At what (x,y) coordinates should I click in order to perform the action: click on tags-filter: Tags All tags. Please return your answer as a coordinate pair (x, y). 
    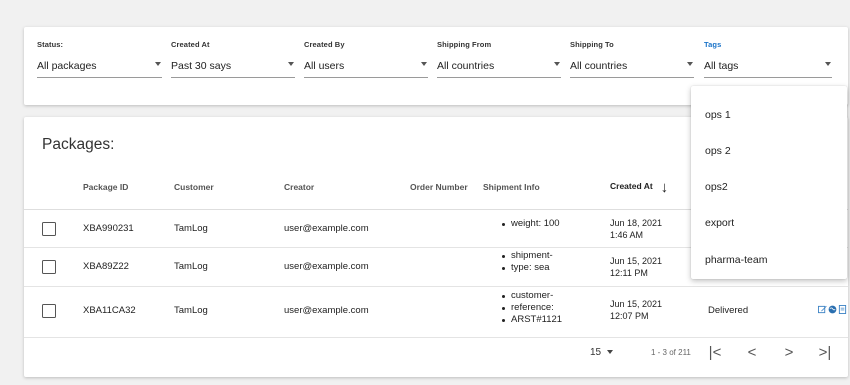
    Looking at the image, I should click on (768, 60).